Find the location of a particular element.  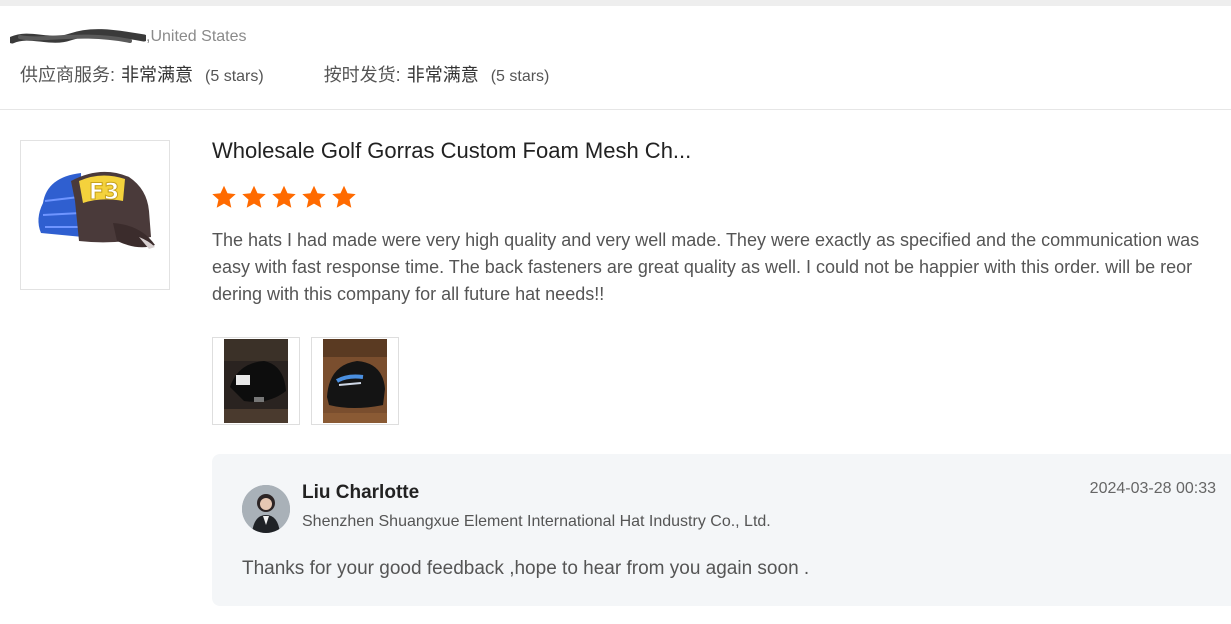

buyer-country: ,United States is located at coordinates (196, 36).